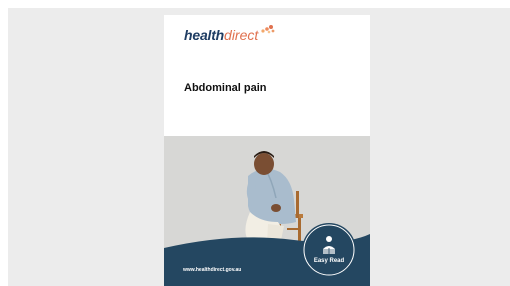 This screenshot has height=286, width=510. What do you see at coordinates (212, 270) in the screenshot?
I see `website-url: www.healthdirect.gov.au` at bounding box center [212, 270].